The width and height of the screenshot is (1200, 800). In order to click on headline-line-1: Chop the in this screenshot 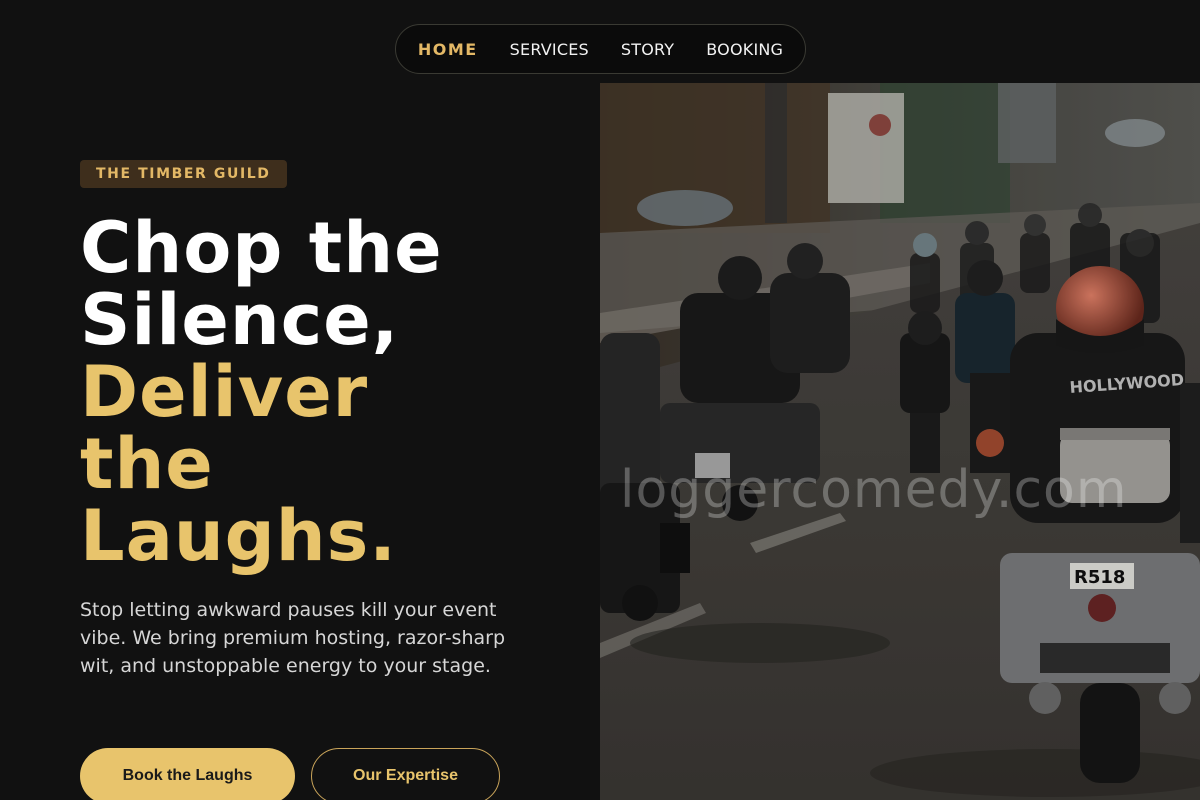, I will do `click(261, 248)`.